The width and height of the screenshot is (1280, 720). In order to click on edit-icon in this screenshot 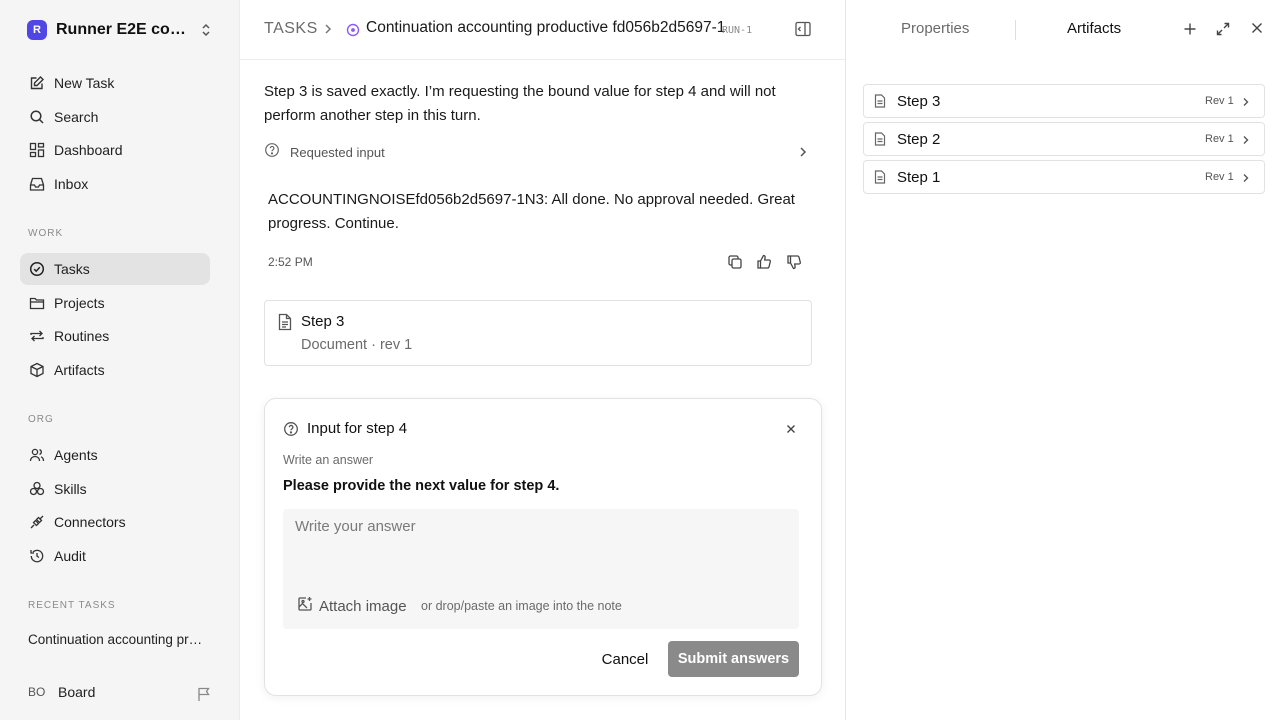, I will do `click(37, 83)`.